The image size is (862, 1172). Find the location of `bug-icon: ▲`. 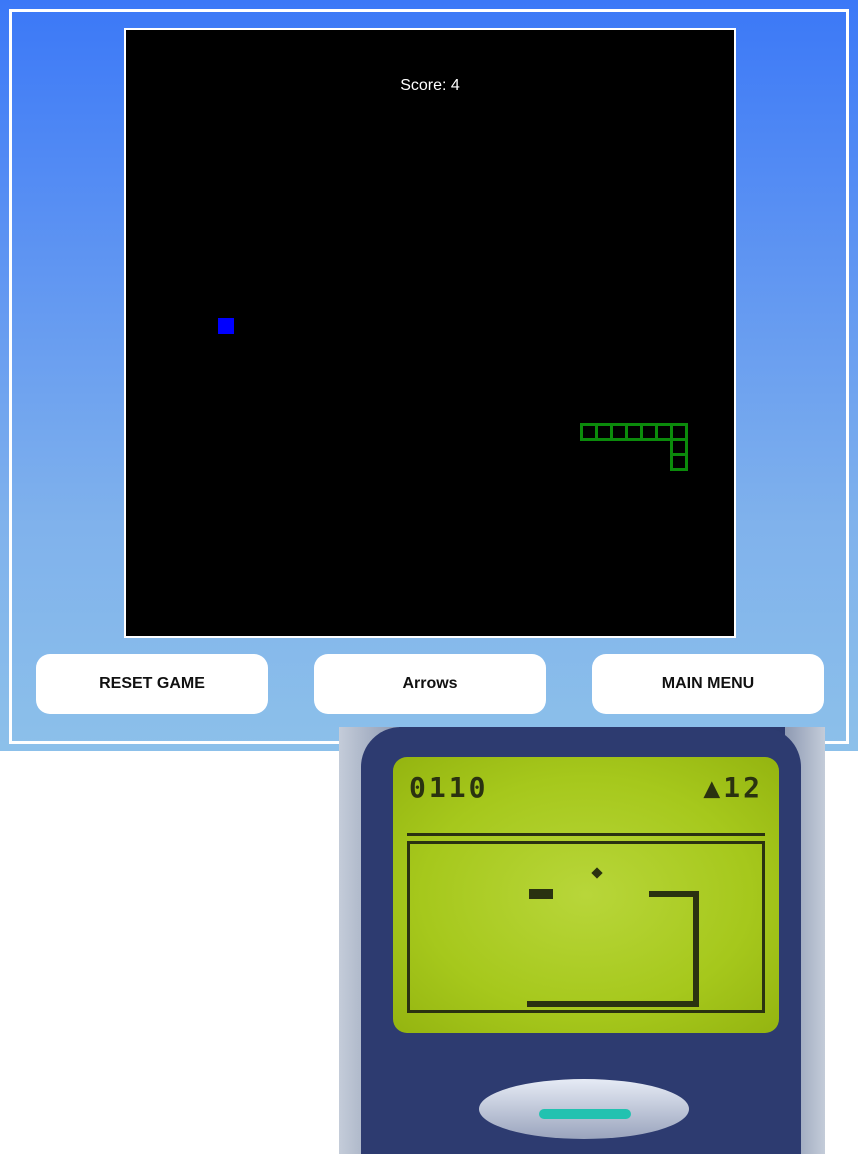

bug-icon: ▲ is located at coordinates (713, 787).